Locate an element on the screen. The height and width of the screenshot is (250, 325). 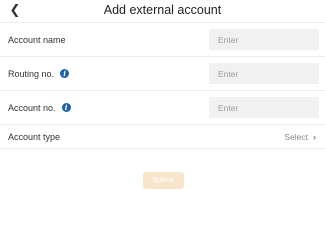
header-bar: ❮ Add external account is located at coordinates (162, 11).